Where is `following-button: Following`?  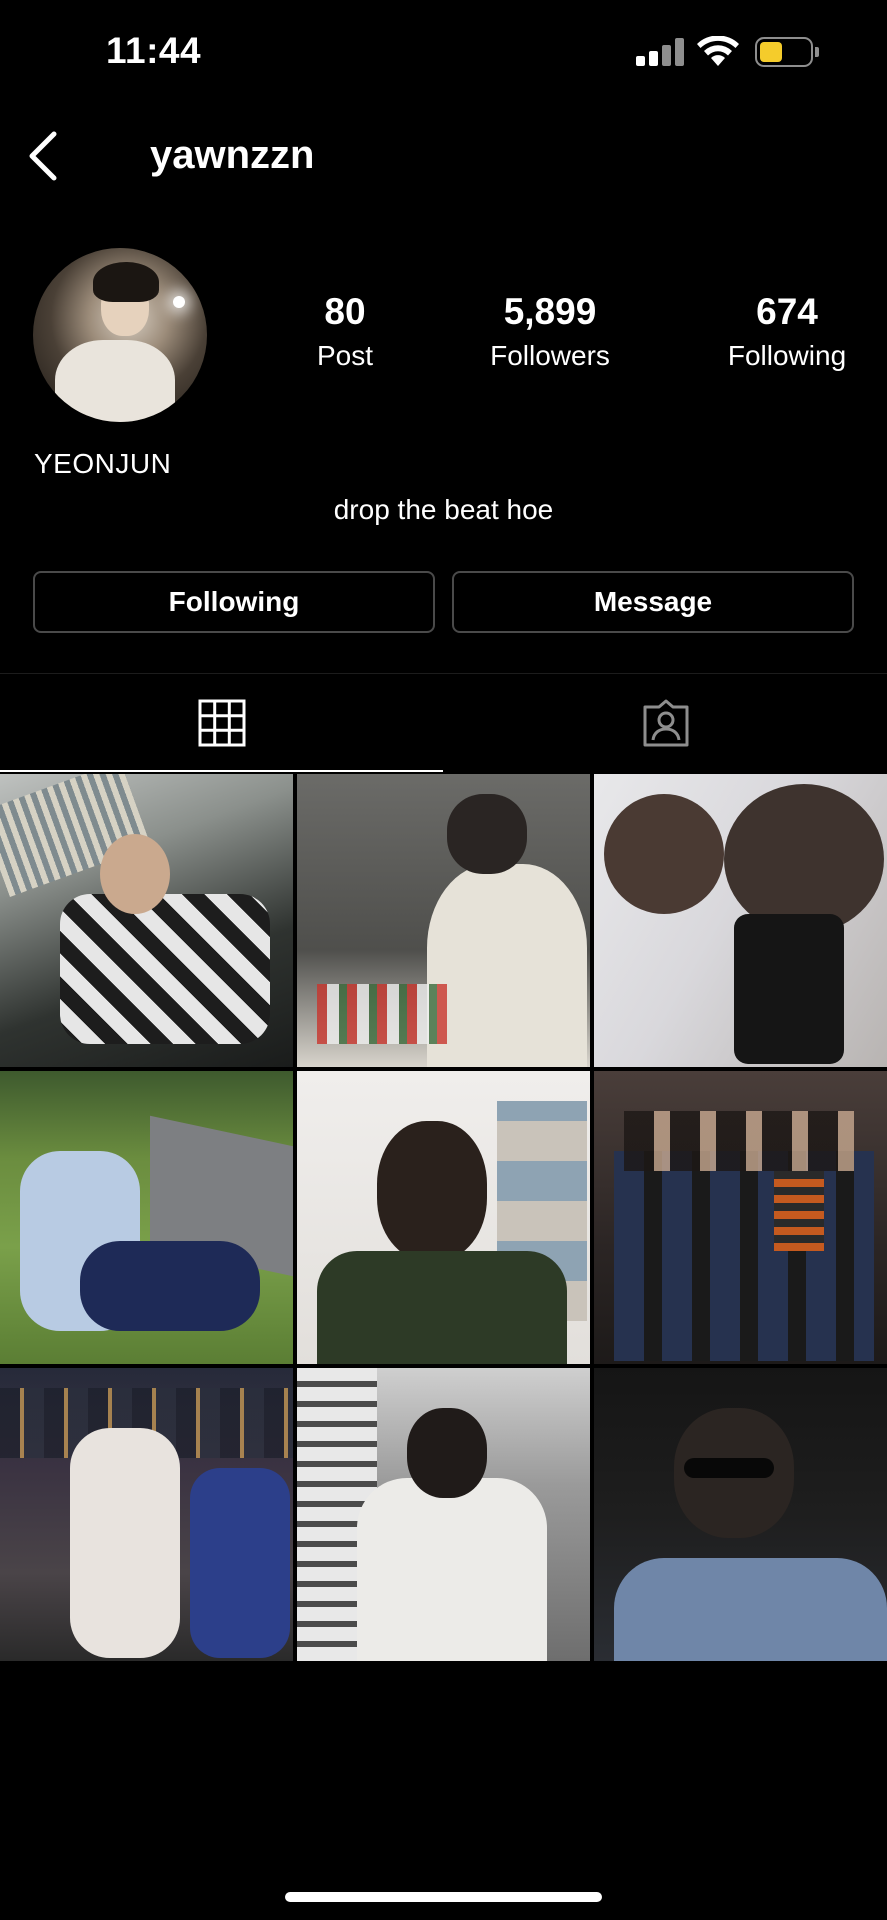
following-button: Following is located at coordinates (234, 602).